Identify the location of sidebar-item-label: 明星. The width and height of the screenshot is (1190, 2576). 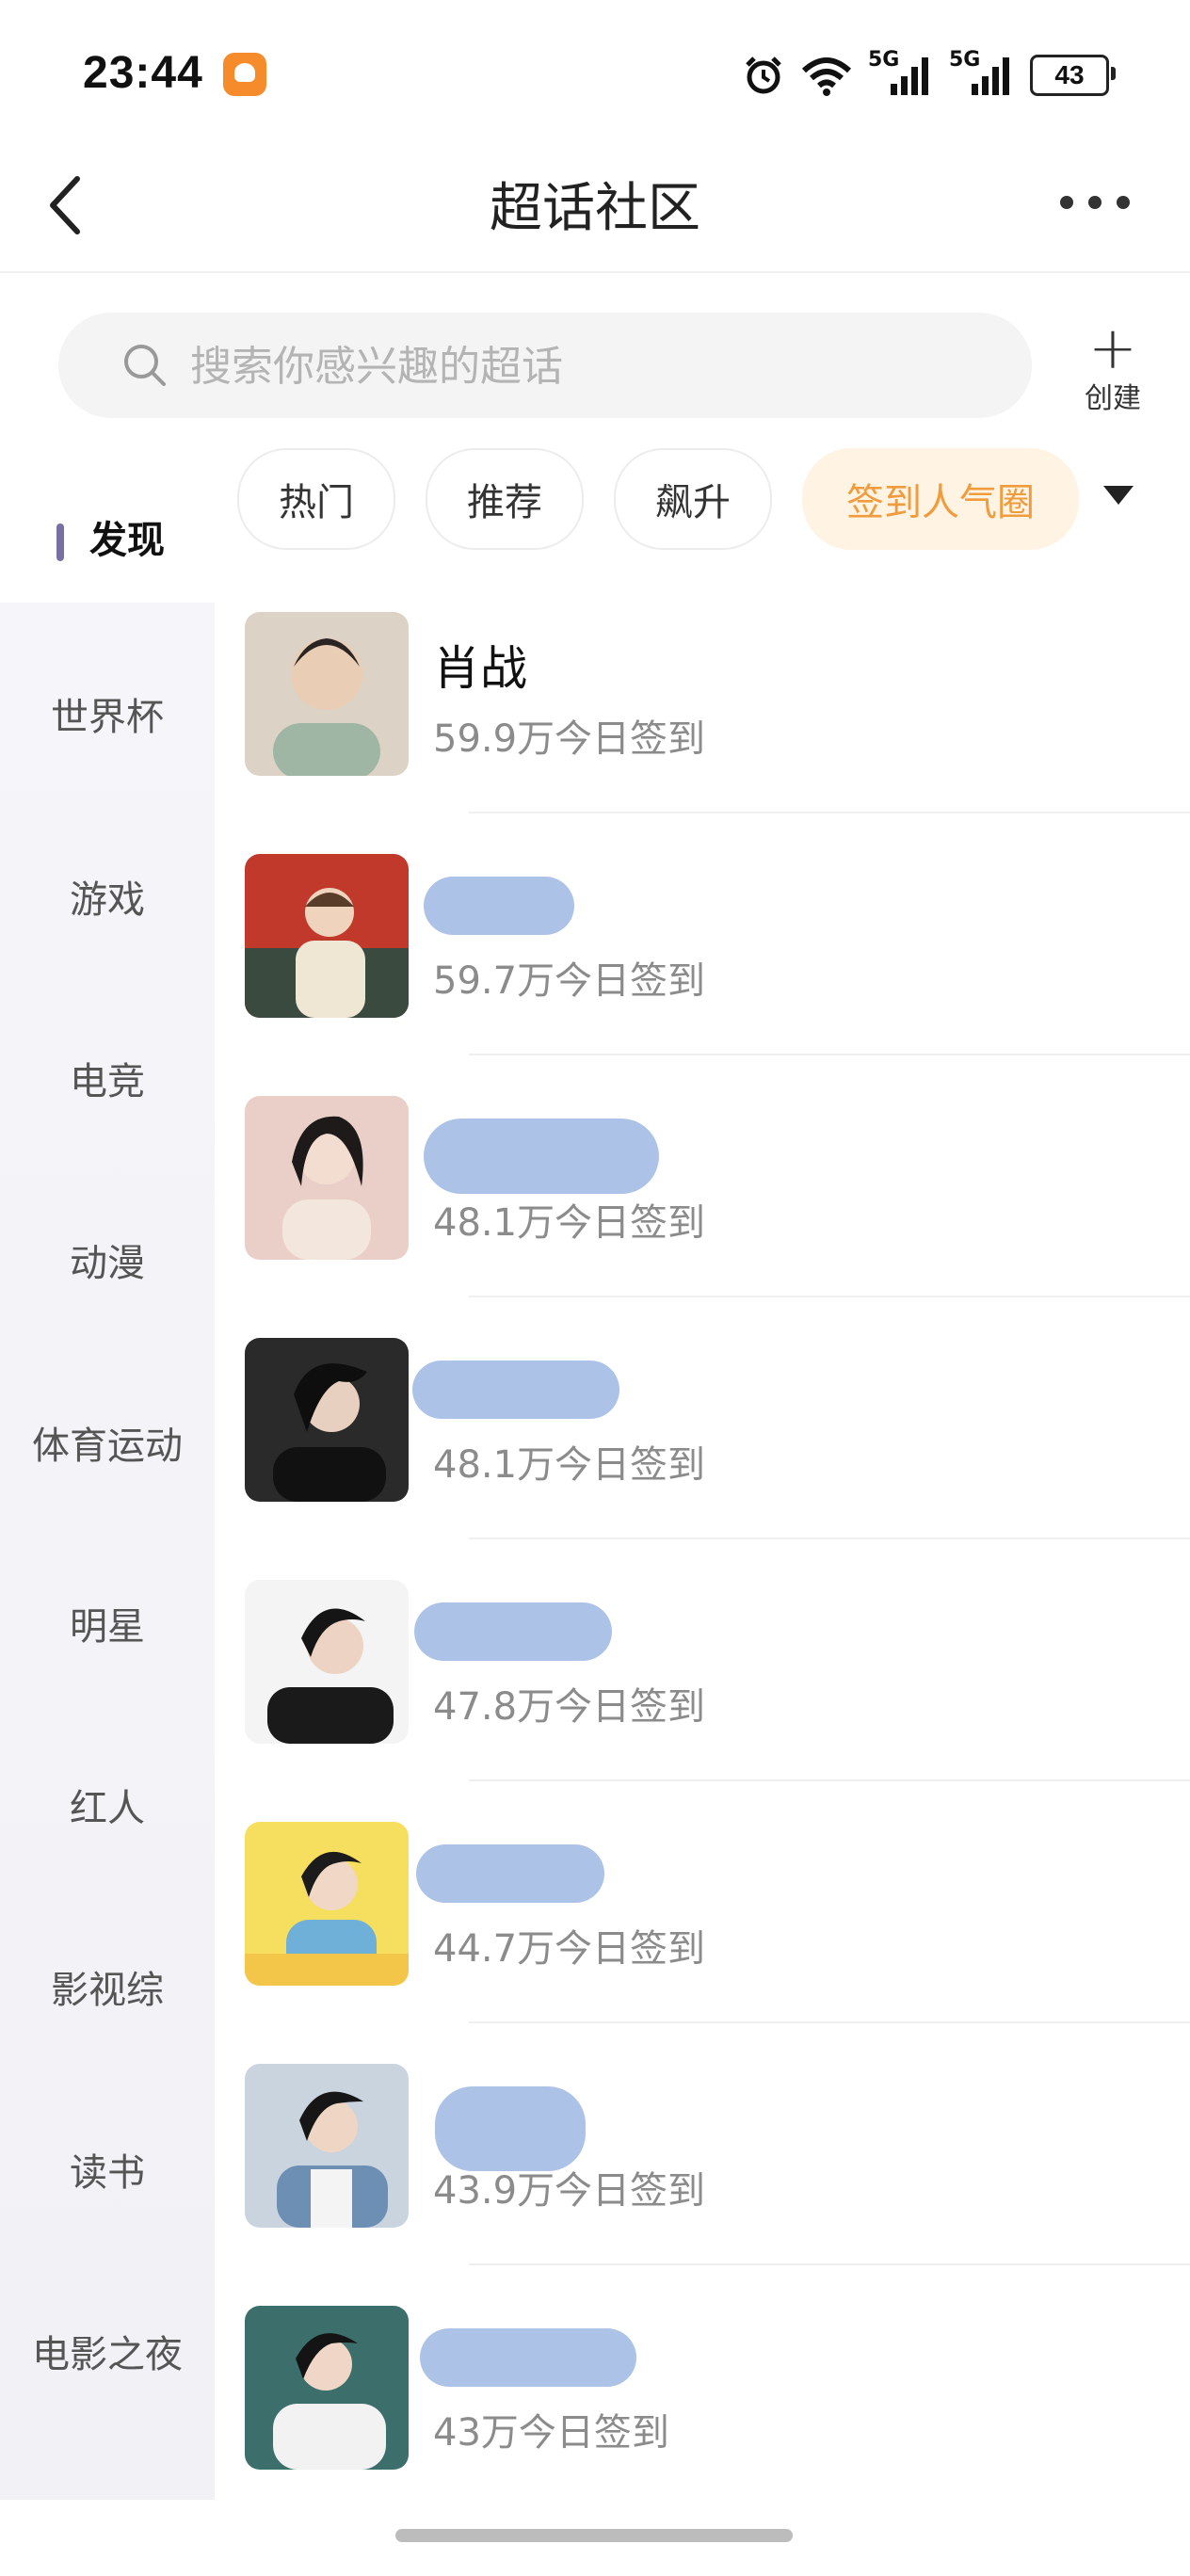
(108, 1627).